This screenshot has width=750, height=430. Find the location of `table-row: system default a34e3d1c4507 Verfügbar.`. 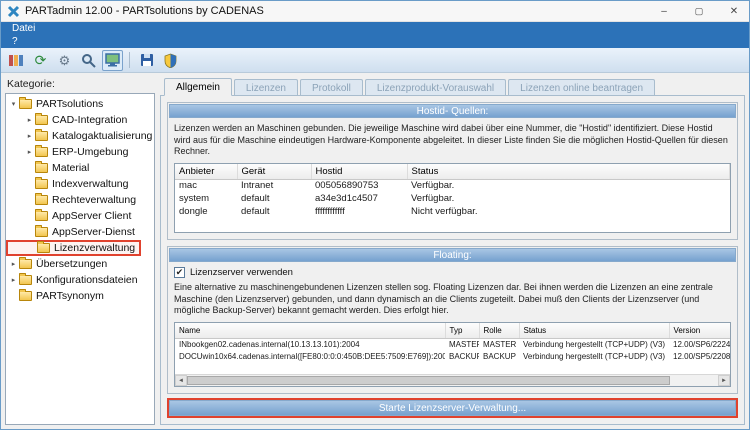

table-row: system default a34e3d1c4507 Verfügbar. is located at coordinates (452, 198).